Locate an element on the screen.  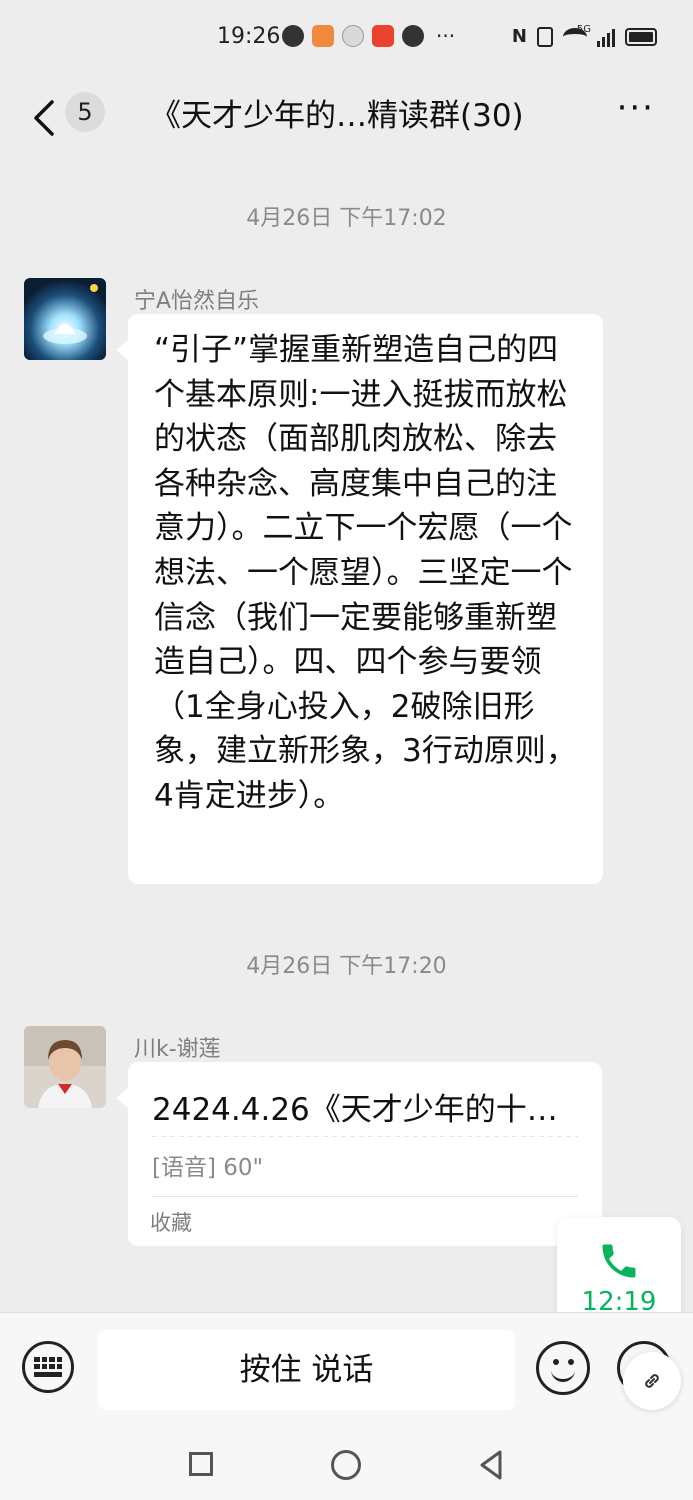
hold-to-talk-button: 按住 说话 is located at coordinates (306, 1370).